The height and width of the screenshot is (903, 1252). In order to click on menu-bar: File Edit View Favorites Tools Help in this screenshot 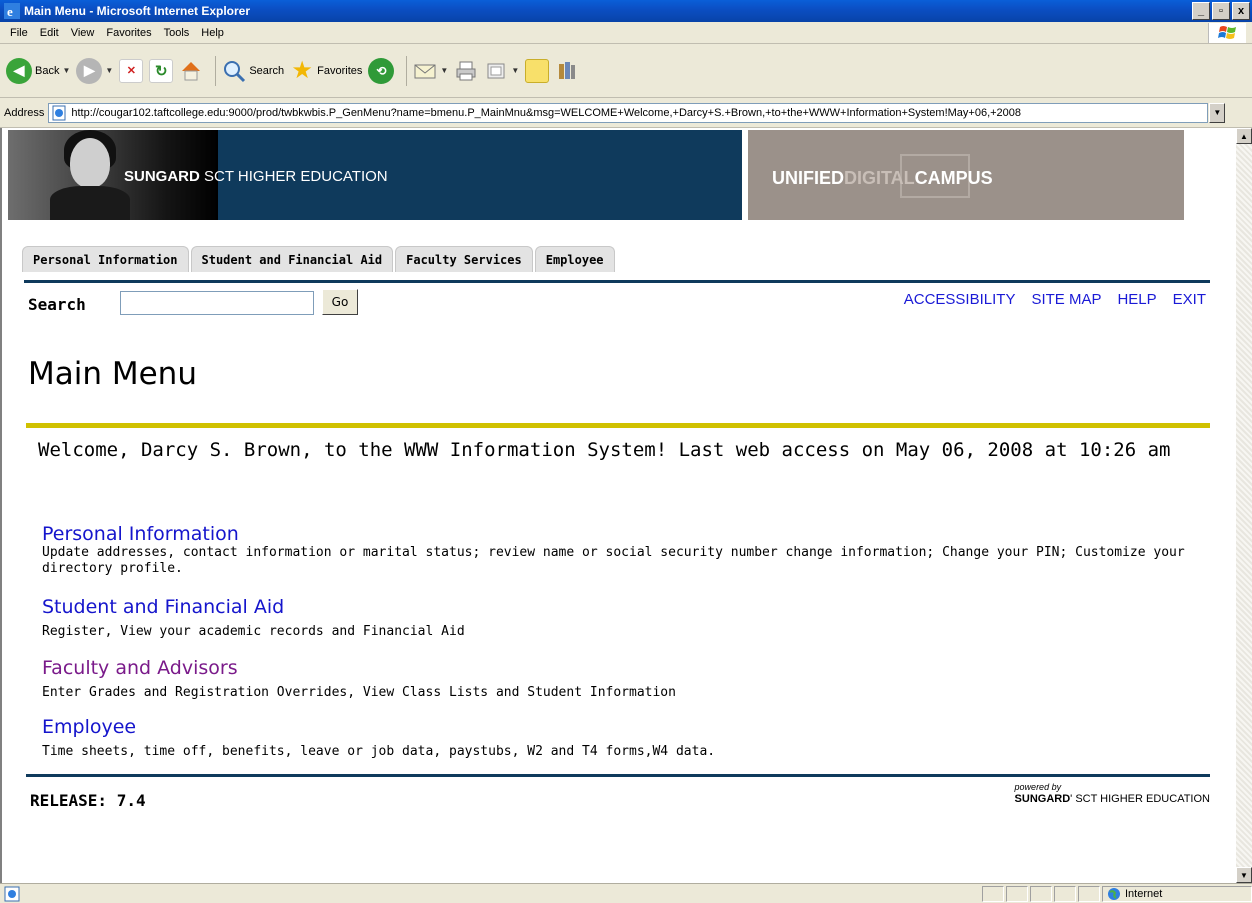, I will do `click(626, 33)`.